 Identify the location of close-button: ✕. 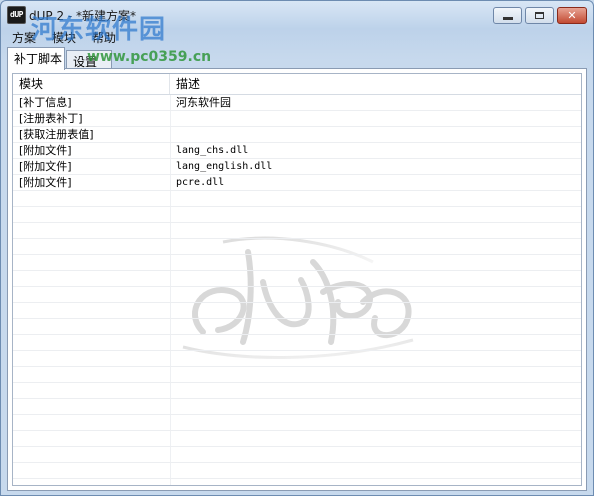
(572, 15).